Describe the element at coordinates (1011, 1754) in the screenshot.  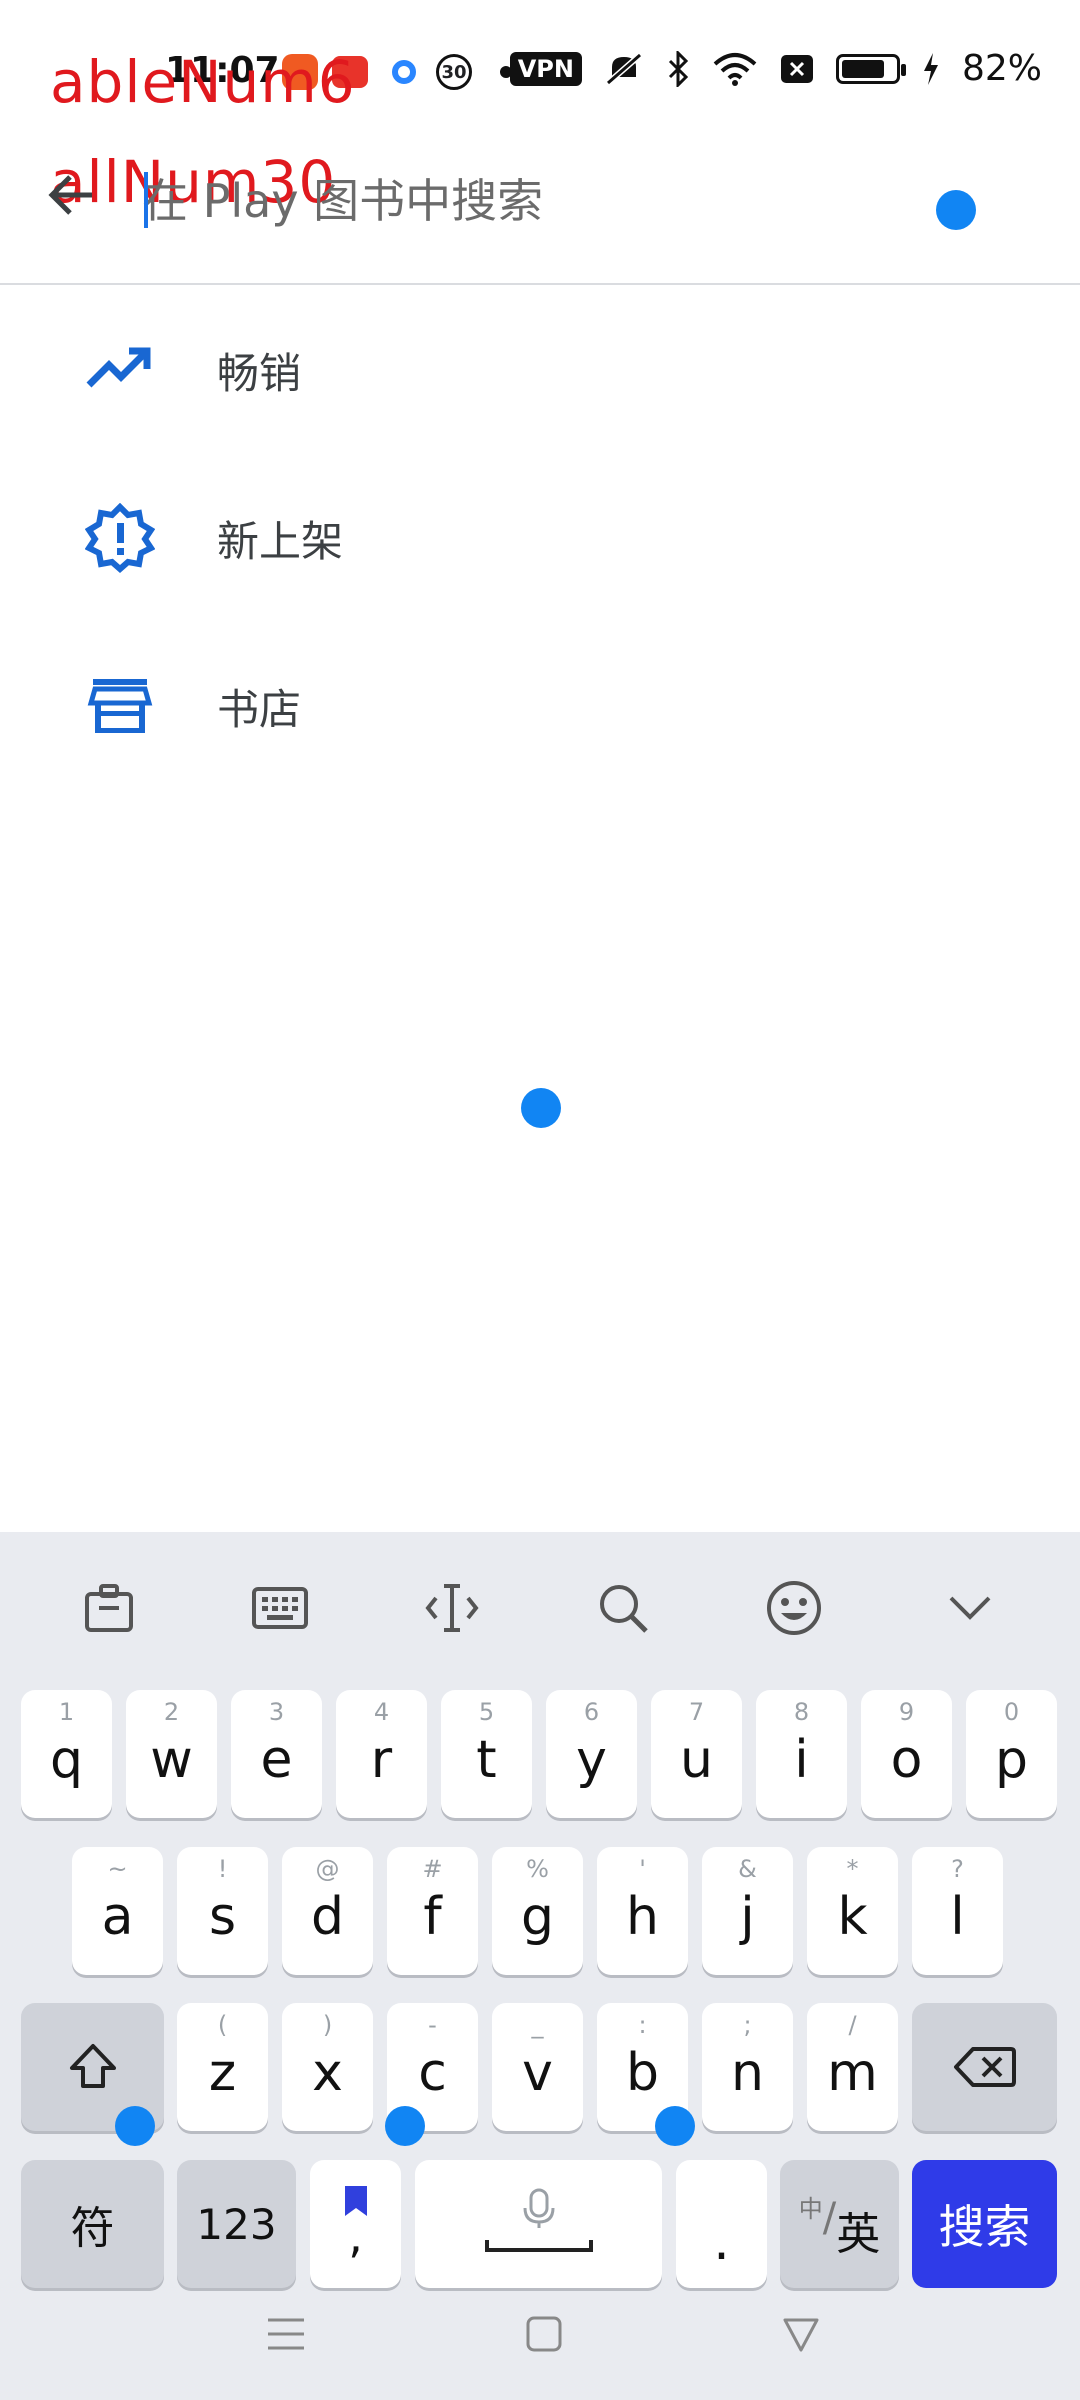
I see `key-p: 0p` at that location.